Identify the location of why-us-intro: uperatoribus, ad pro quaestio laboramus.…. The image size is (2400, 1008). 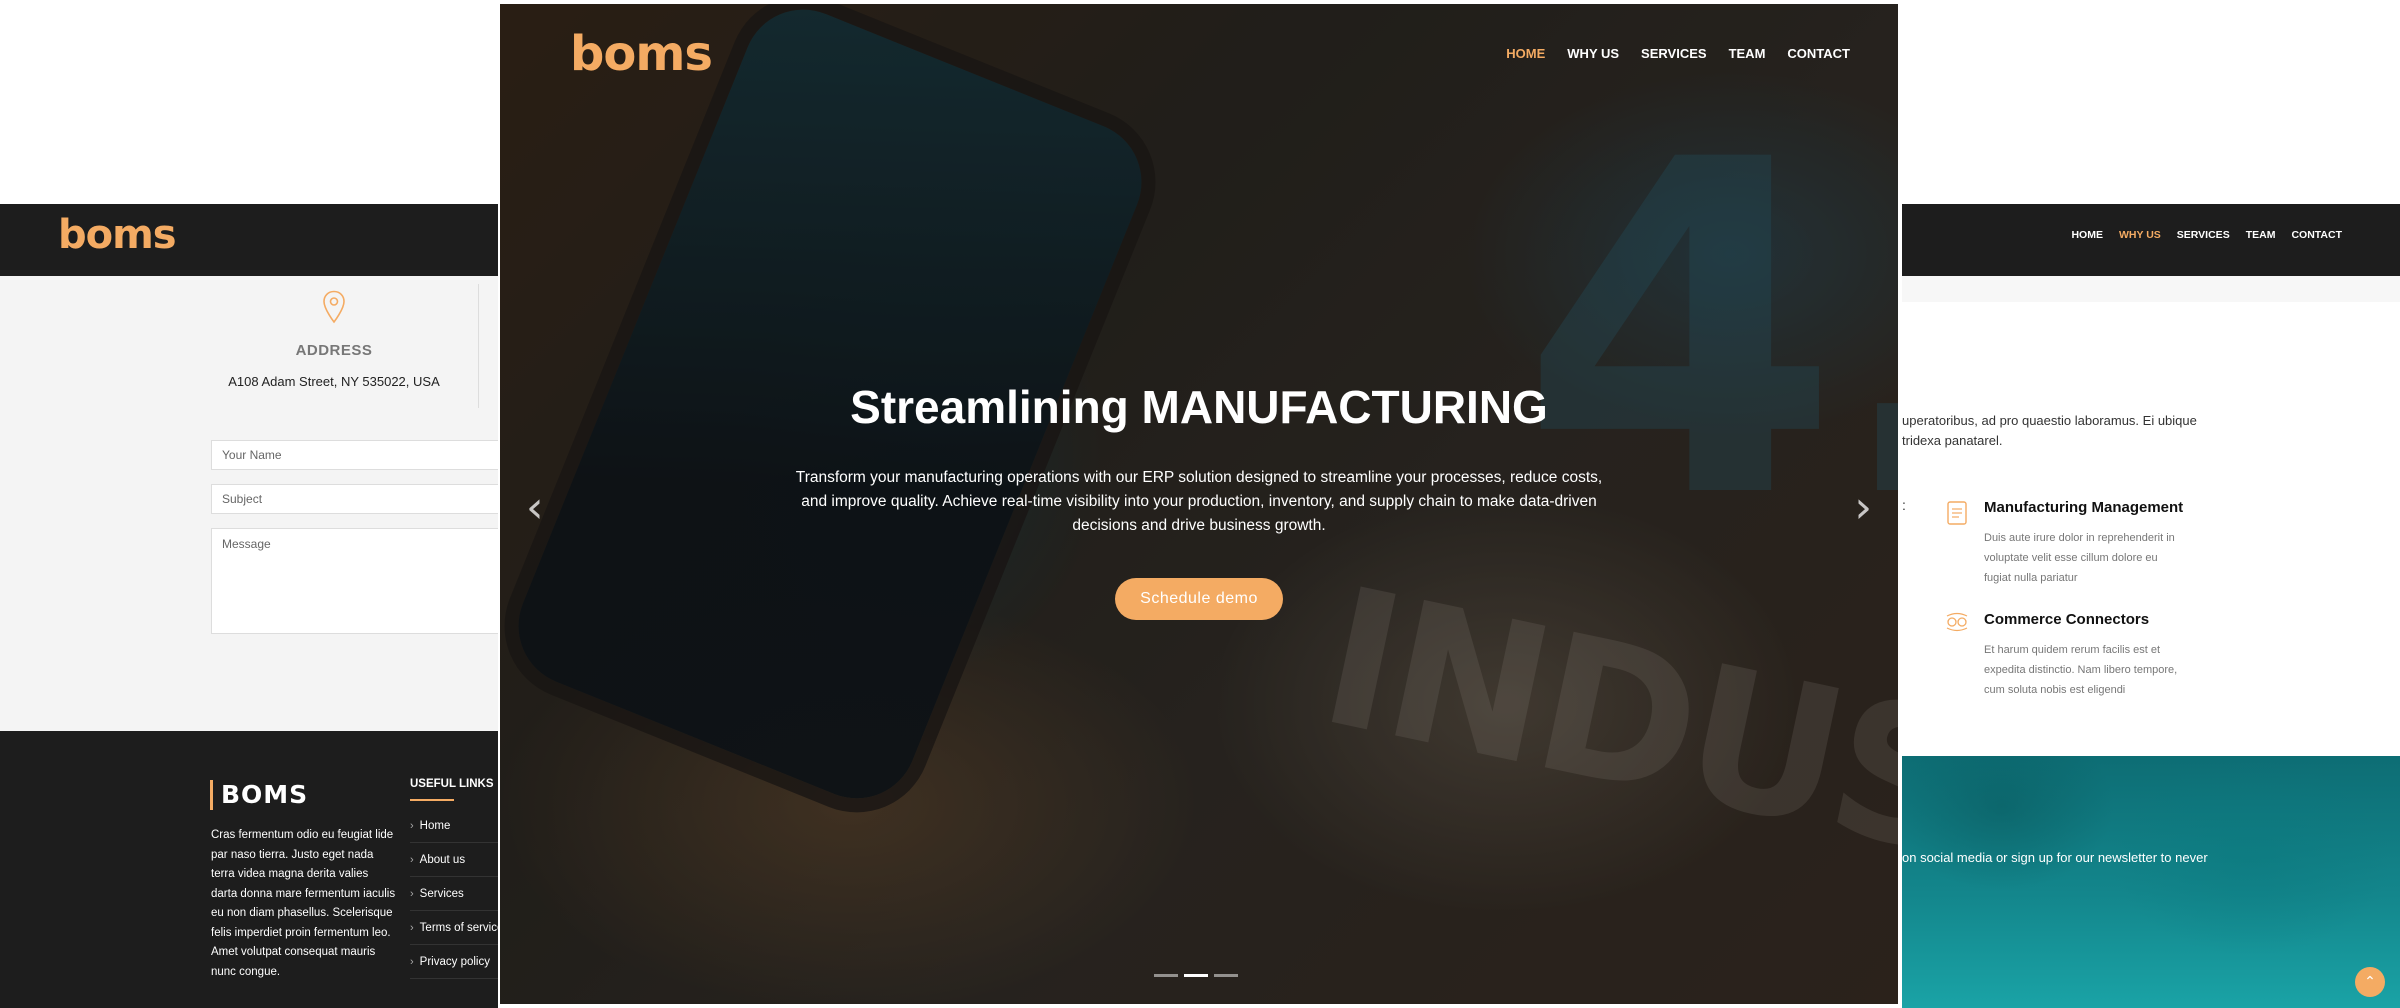
(2049, 430).